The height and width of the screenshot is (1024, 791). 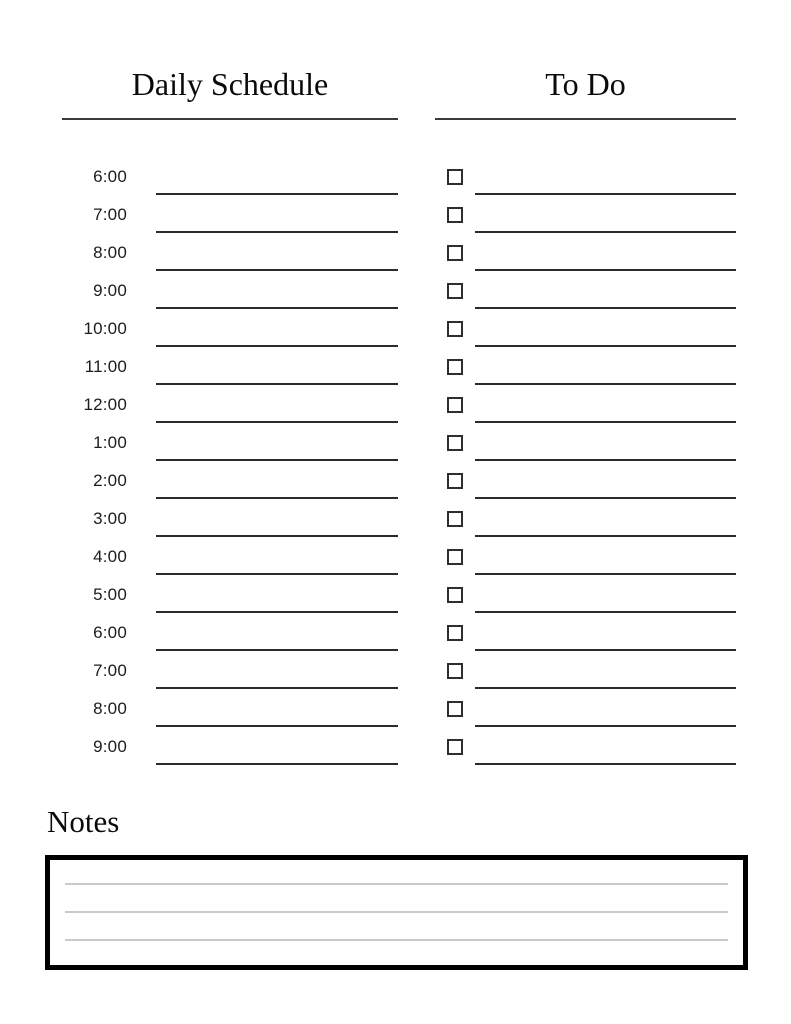 What do you see at coordinates (110, 594) in the screenshot?
I see `schedule-time-label: 5:00` at bounding box center [110, 594].